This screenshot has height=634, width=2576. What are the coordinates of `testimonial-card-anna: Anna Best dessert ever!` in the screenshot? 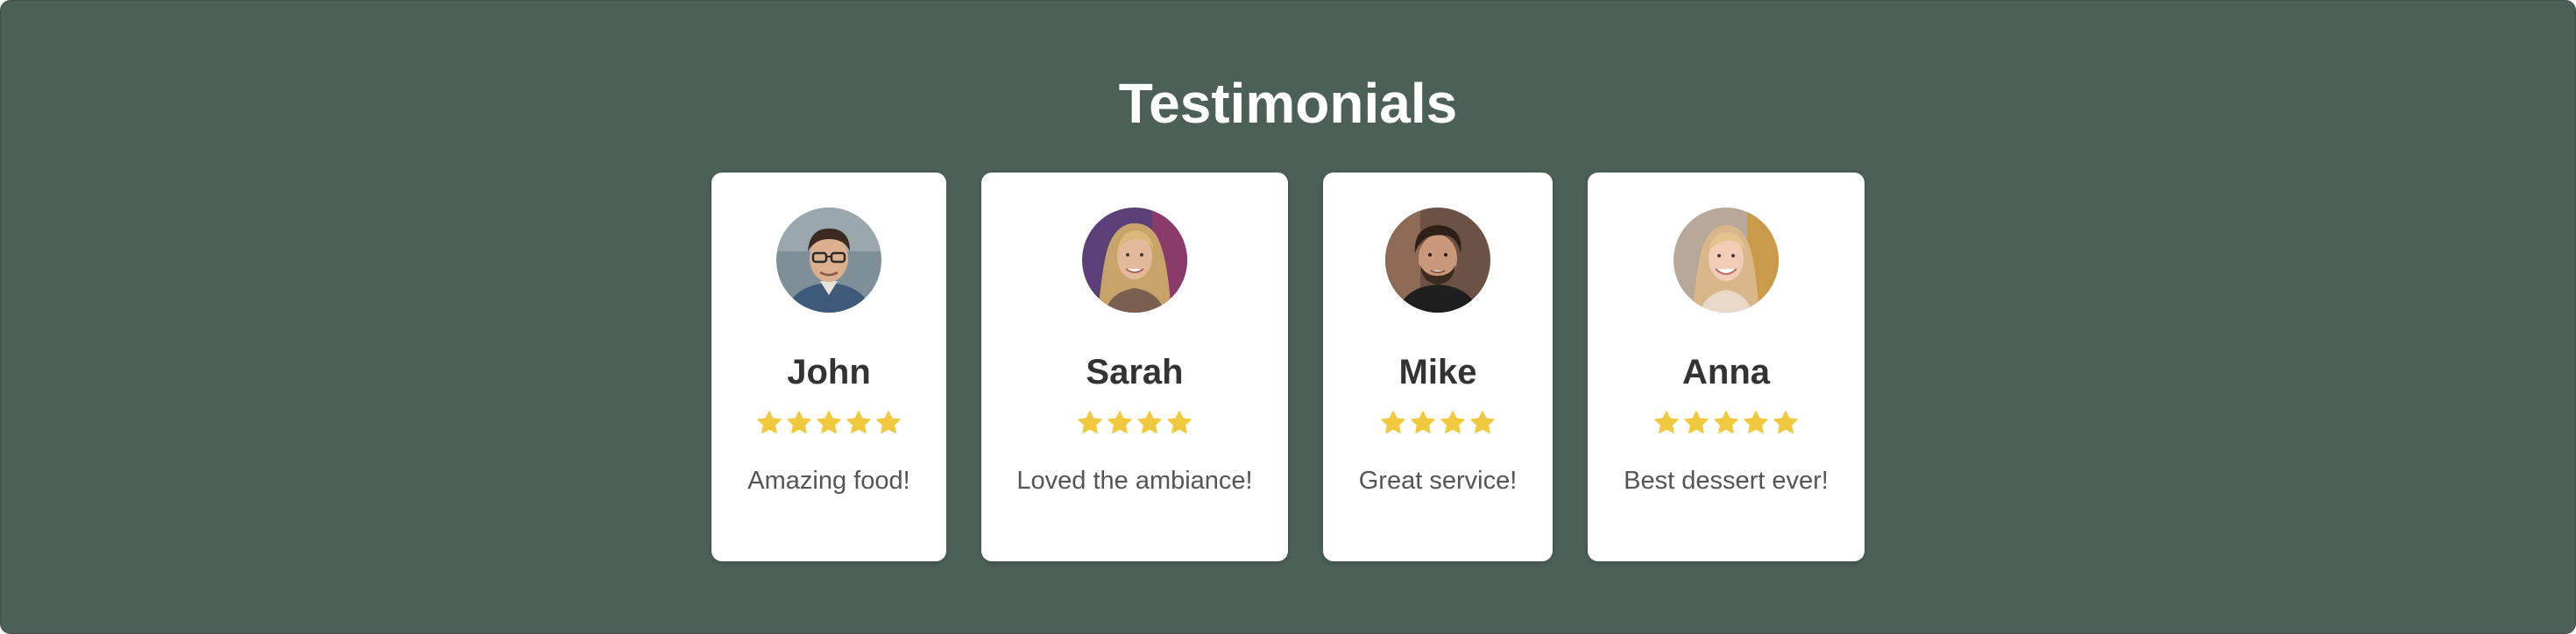 It's located at (1726, 367).